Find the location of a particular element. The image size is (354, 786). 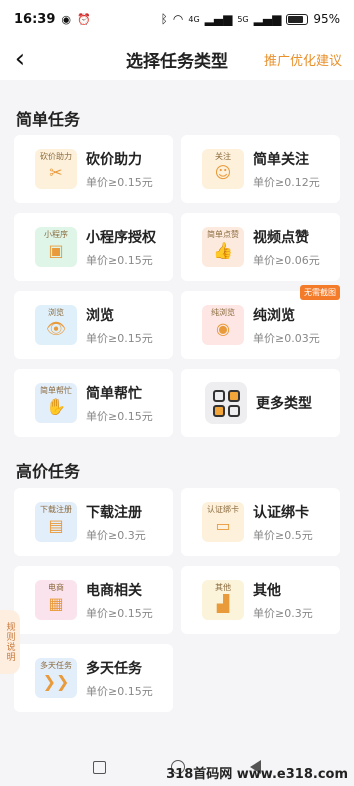

task-icon: 关注 ☺ is located at coordinates (223, 169).